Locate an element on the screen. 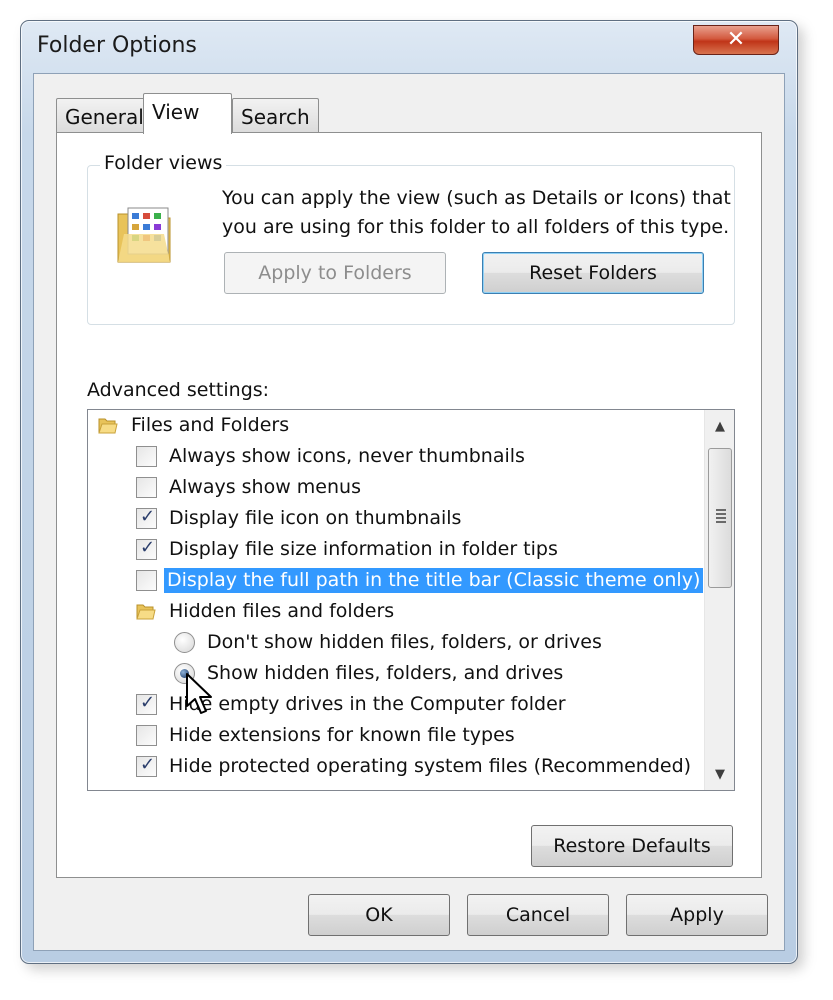  window-title: Folder Options is located at coordinates (117, 45).